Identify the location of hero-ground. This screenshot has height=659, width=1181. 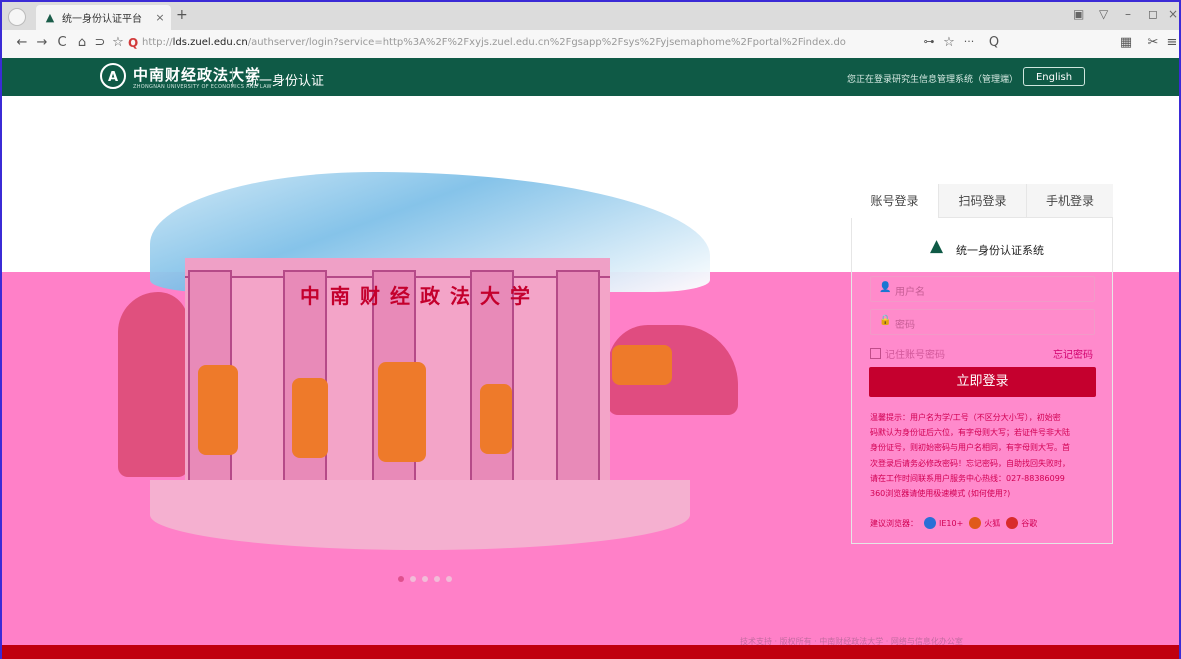
(420, 515).